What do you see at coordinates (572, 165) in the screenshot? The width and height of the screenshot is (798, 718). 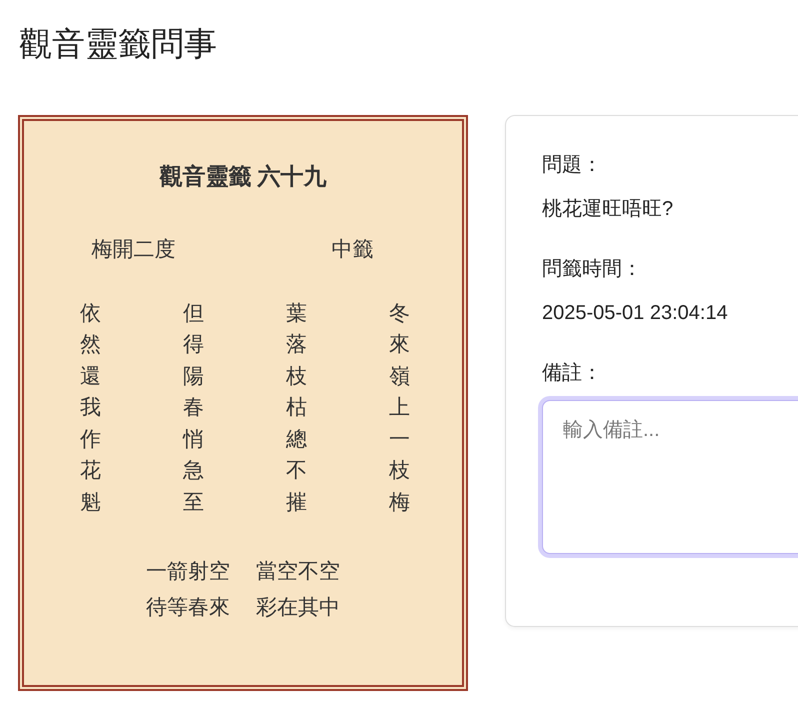 I see `field-label: 問題：` at bounding box center [572, 165].